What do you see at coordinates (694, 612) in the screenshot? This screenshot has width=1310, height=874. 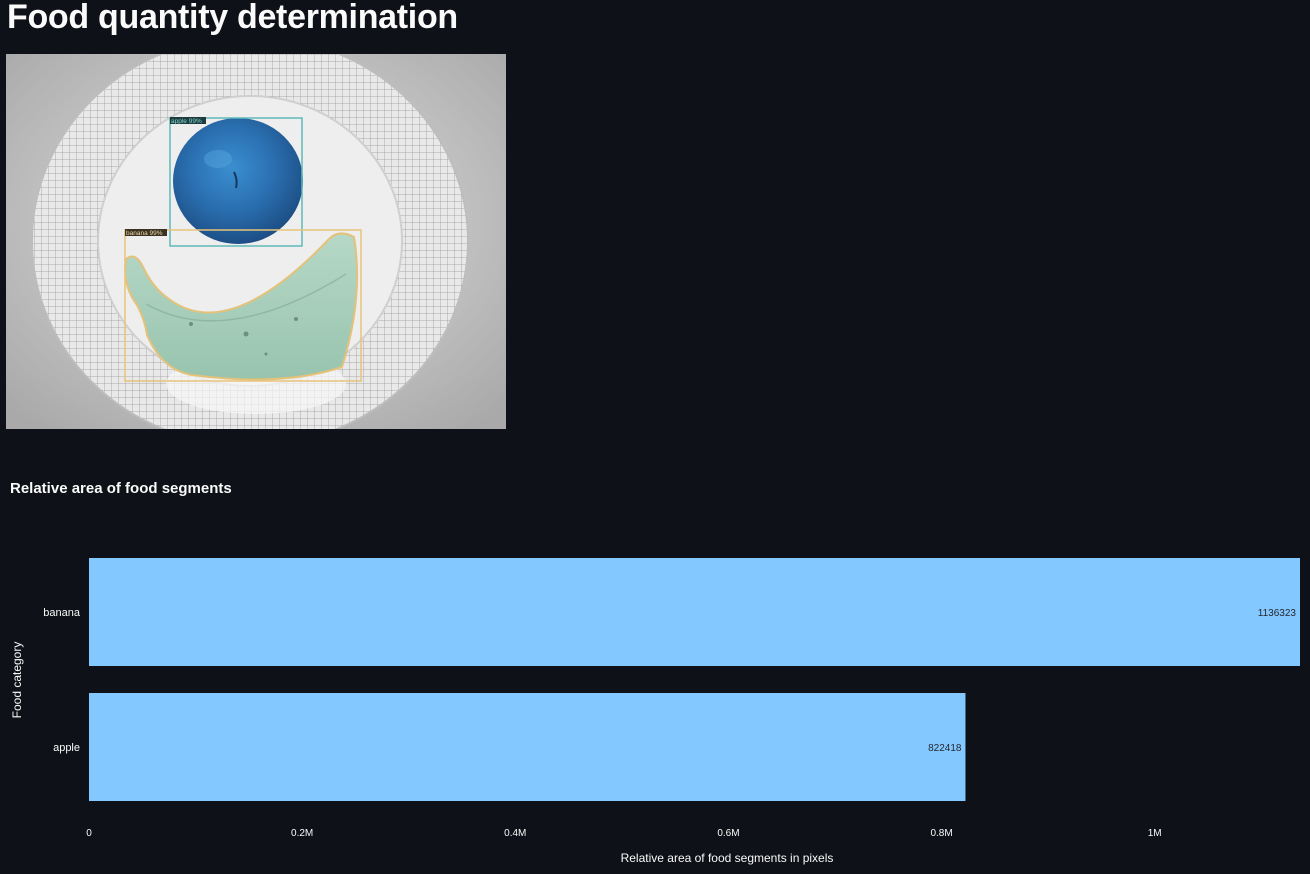 I see `bar-banana` at bounding box center [694, 612].